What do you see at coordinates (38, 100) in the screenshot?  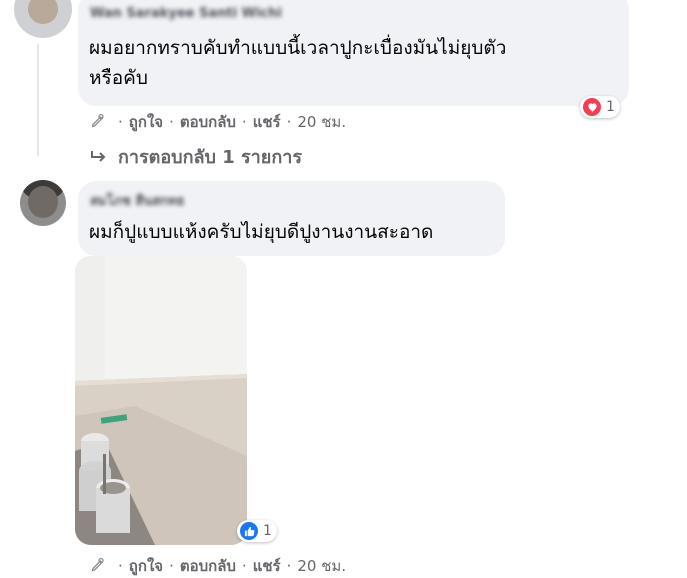 I see `thread-line` at bounding box center [38, 100].